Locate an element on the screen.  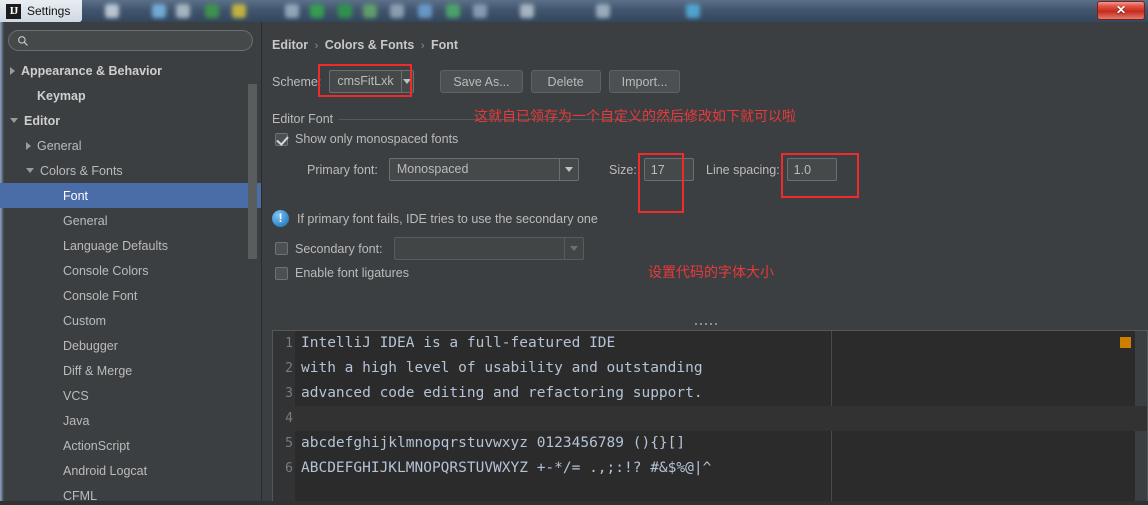
annotation-note-bottom: 设置代码的字体大小 is located at coordinates (711, 273).